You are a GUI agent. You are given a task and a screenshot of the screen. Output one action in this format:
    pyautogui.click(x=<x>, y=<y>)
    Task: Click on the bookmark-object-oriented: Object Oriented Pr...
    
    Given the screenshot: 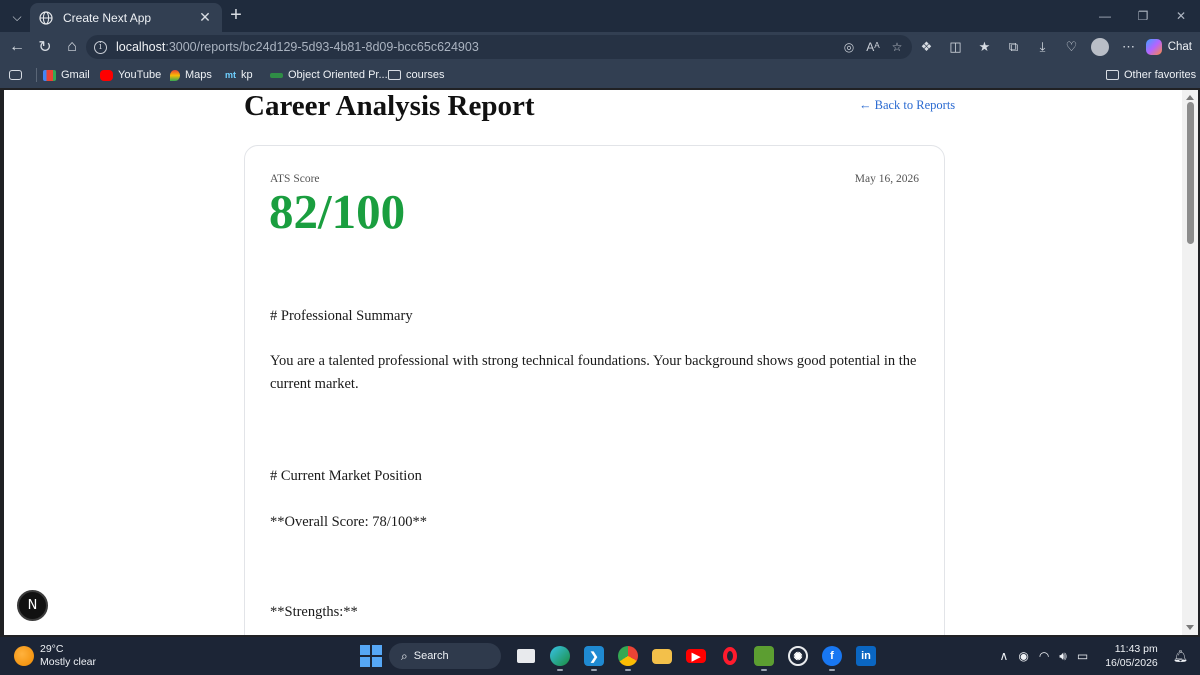 What is the action you would take?
    pyautogui.click(x=329, y=75)
    